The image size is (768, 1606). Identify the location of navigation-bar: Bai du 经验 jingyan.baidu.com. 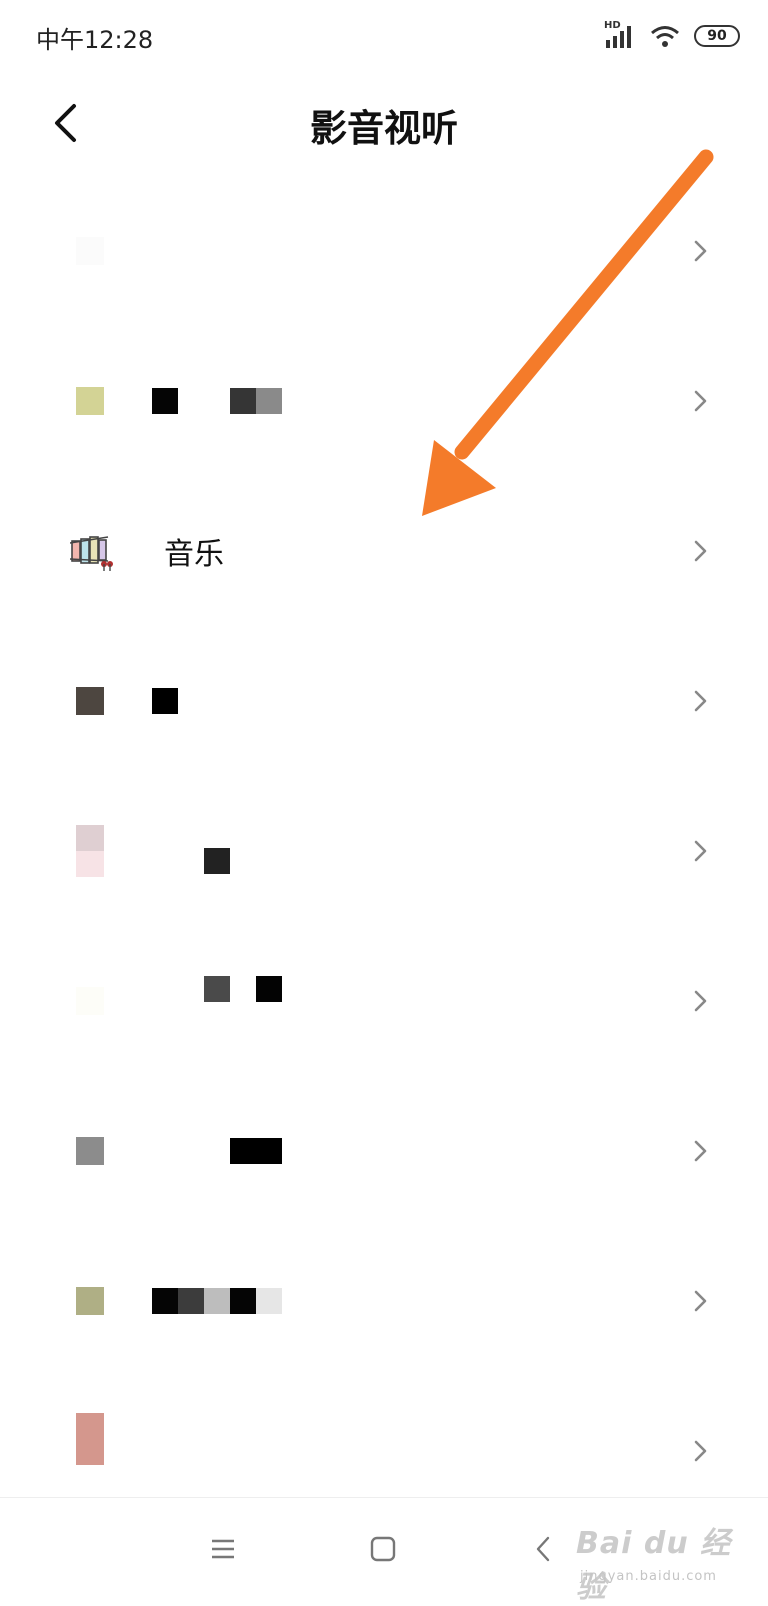
(384, 1551).